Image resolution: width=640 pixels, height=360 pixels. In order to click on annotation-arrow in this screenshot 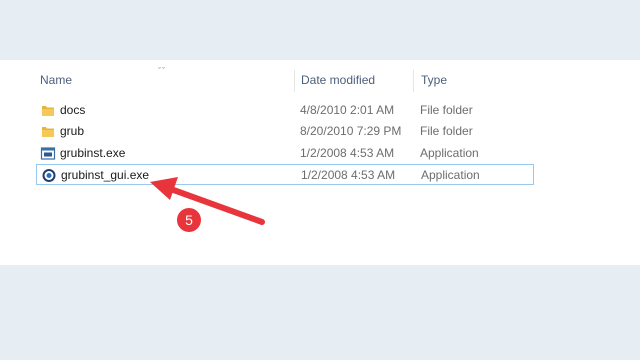, I will do `click(207, 201)`.